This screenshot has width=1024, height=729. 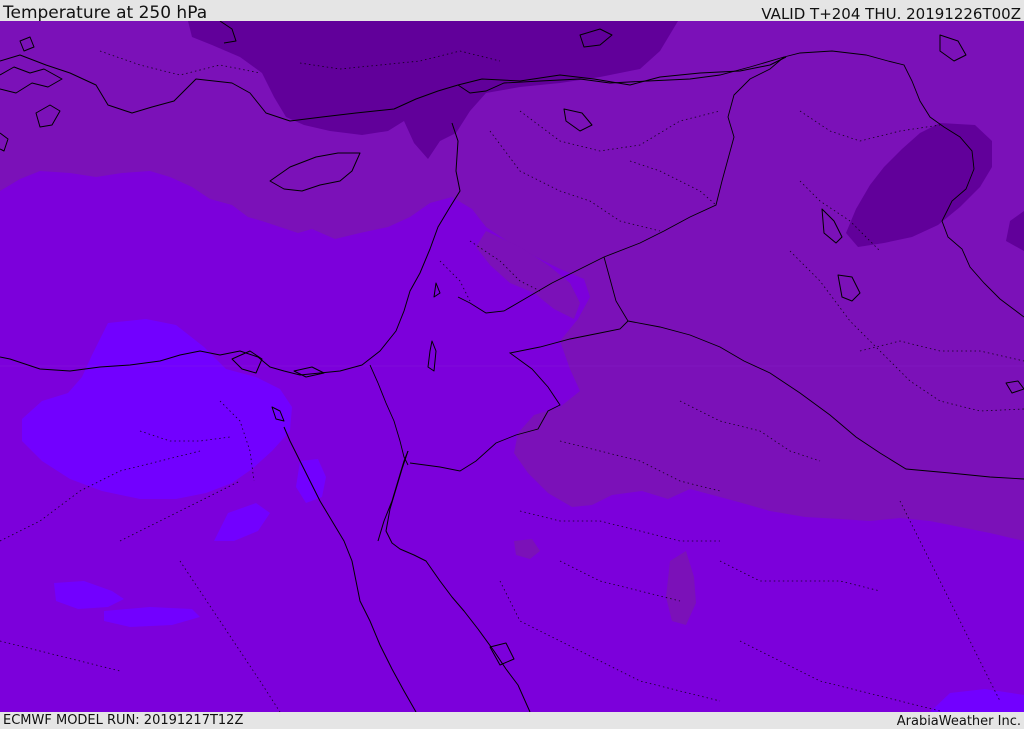 I want to click on map-title: Temperature at 250 hPa, so click(x=105, y=13).